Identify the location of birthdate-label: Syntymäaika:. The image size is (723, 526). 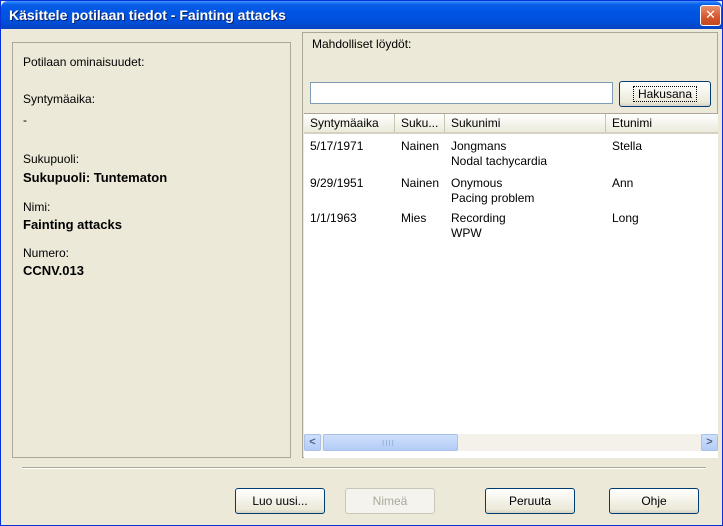
(59, 99).